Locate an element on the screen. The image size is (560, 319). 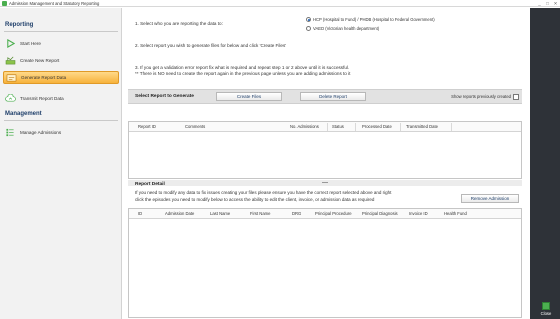
select-report-title: Select Report to Generate is located at coordinates (164, 96).